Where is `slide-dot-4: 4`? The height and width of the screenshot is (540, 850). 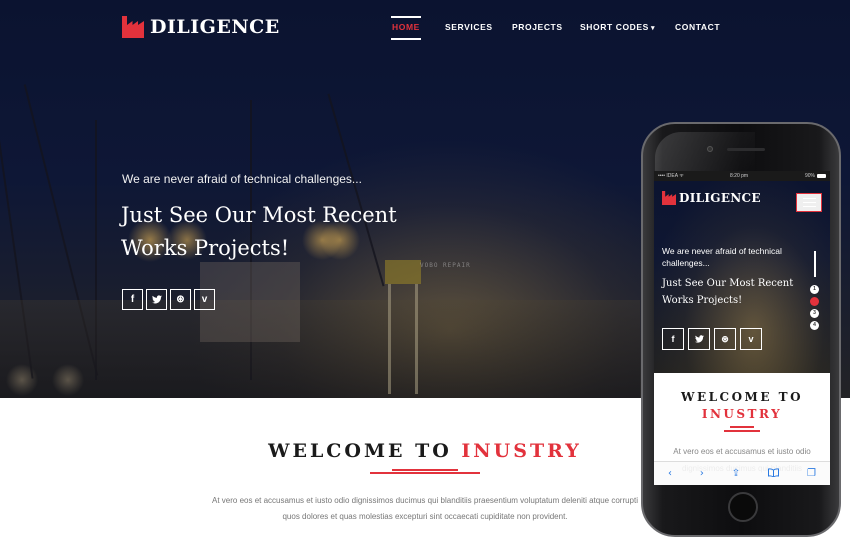
slide-dot-4: 4 is located at coordinates (814, 325).